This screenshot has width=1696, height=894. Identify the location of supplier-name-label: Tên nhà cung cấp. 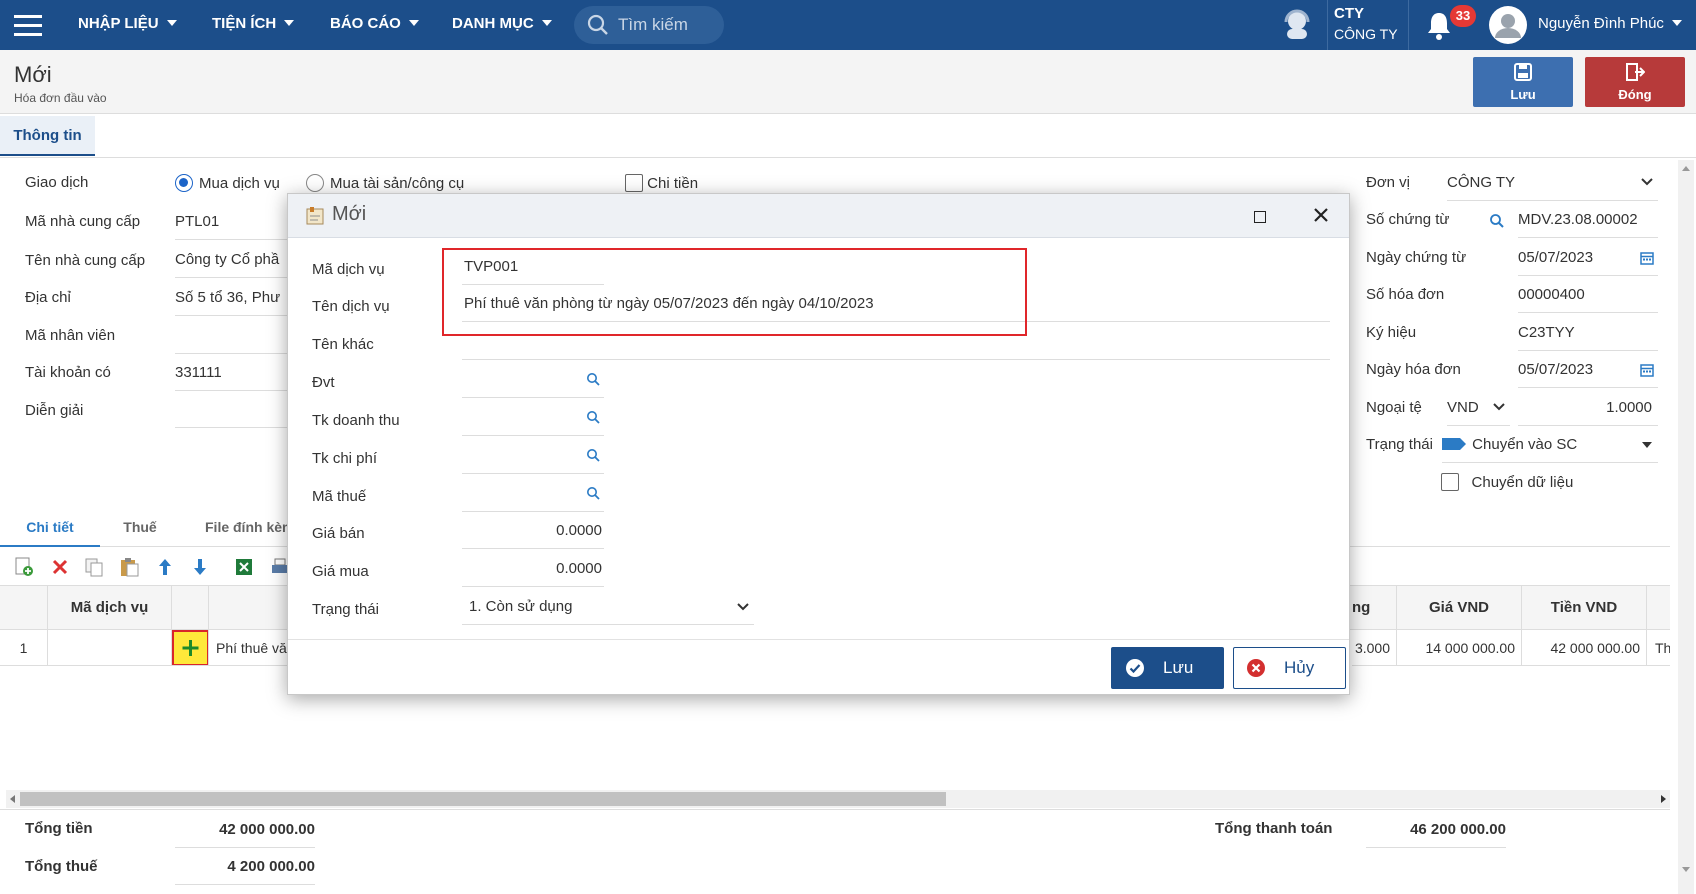
(85, 260).